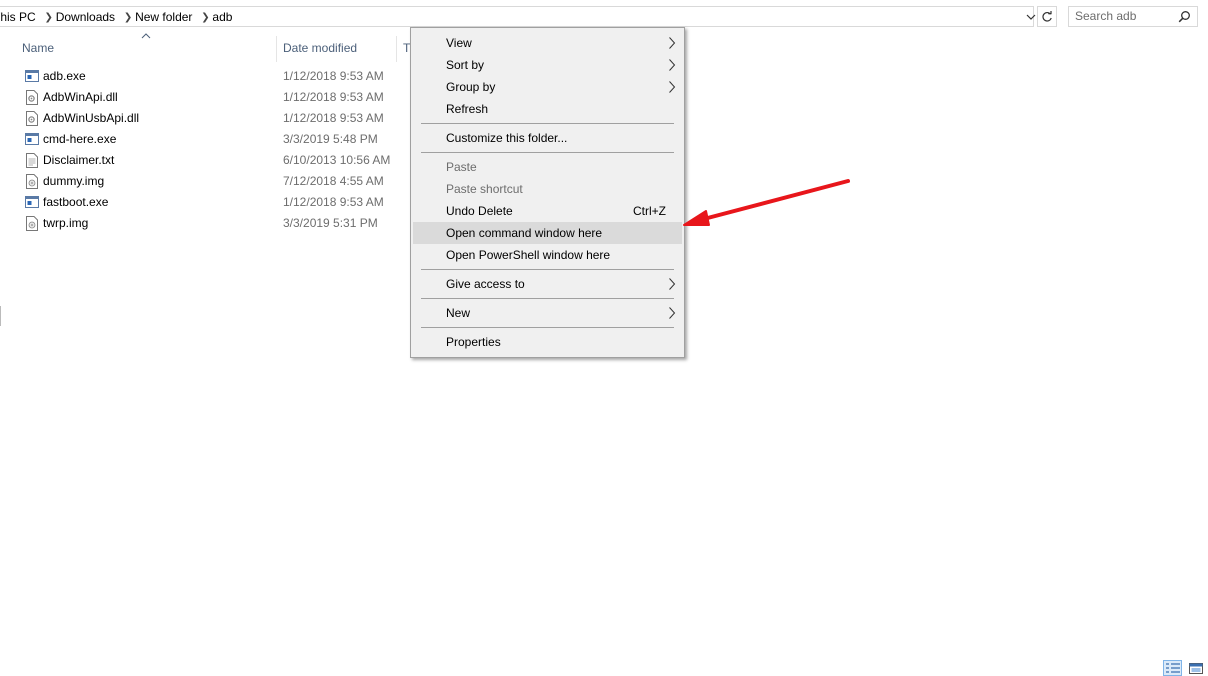 Image resolution: width=1208 pixels, height=676 pixels. I want to click on address-bar: This PC ❯ Downloads ❯ New folder ❯ adb, so click(517, 16).